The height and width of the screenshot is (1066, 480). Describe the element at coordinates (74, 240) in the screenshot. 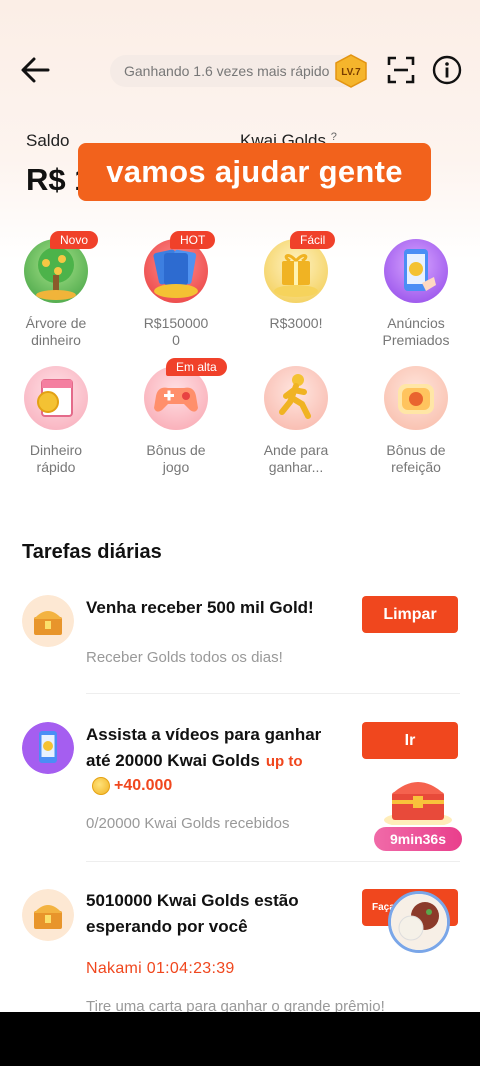

I see `feature-badge: Novo` at that location.